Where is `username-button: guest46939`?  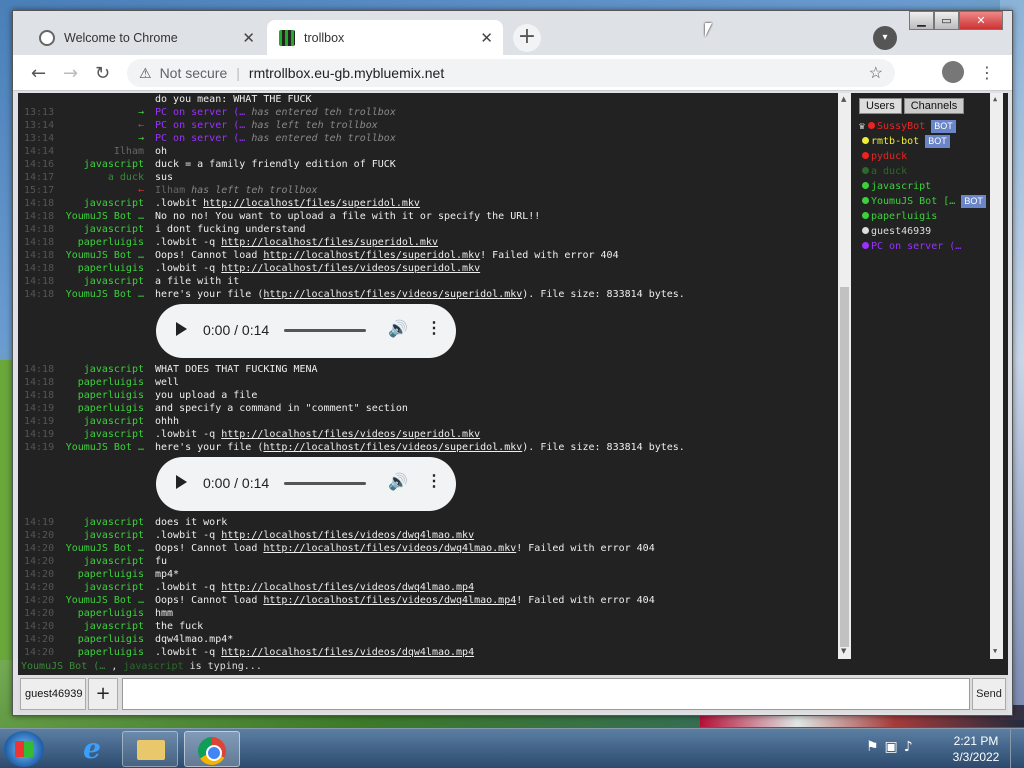 username-button: guest46939 is located at coordinates (53, 694).